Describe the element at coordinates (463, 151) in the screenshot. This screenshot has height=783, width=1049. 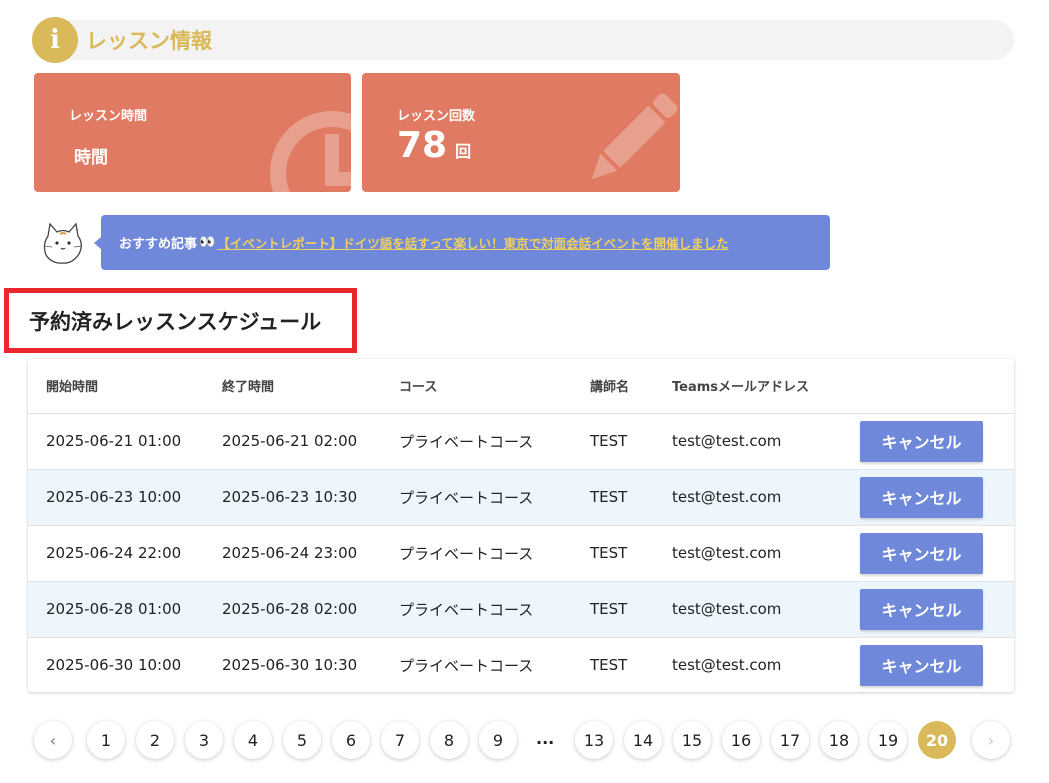
I see `lesson-count-unit: 回` at that location.